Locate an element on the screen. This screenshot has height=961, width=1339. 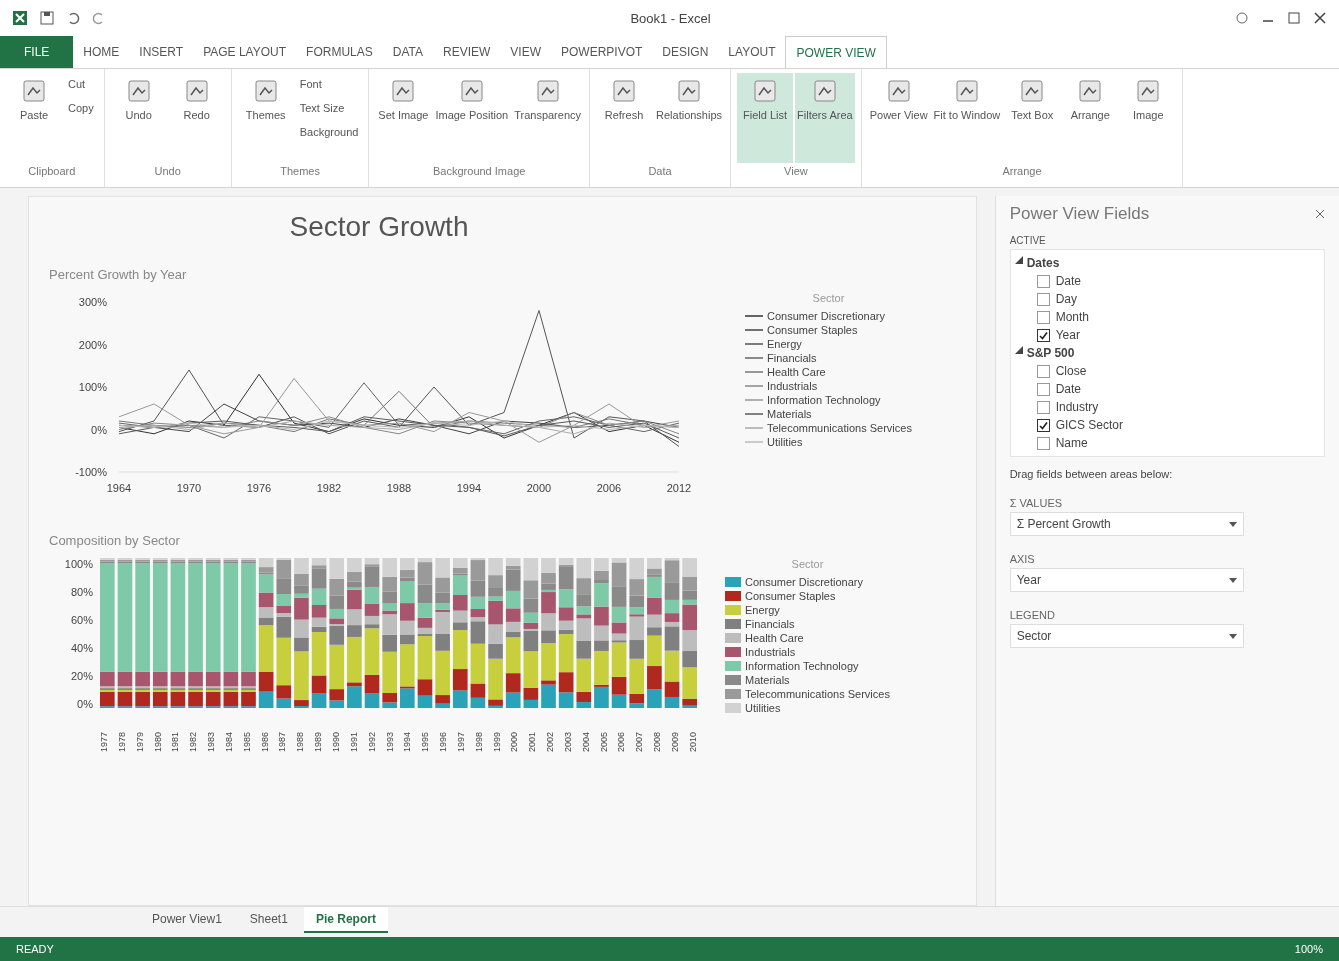
group-label: Data is located at coordinates (660, 171).